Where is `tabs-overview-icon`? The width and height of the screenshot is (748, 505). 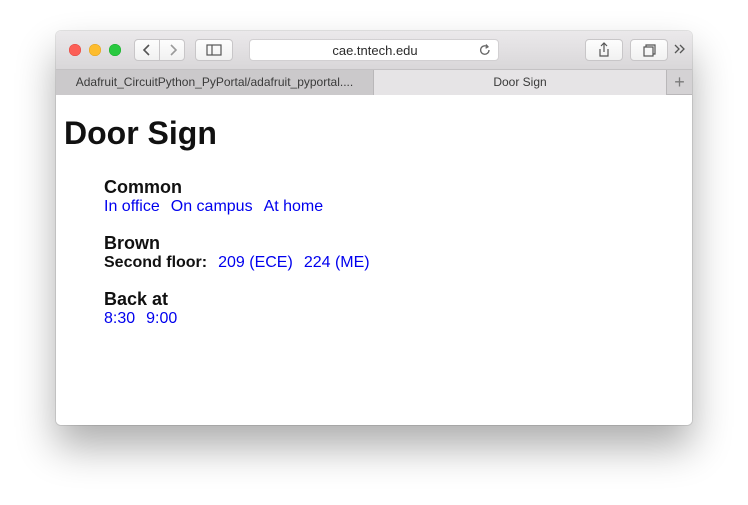
tabs-overview-icon is located at coordinates (649, 50).